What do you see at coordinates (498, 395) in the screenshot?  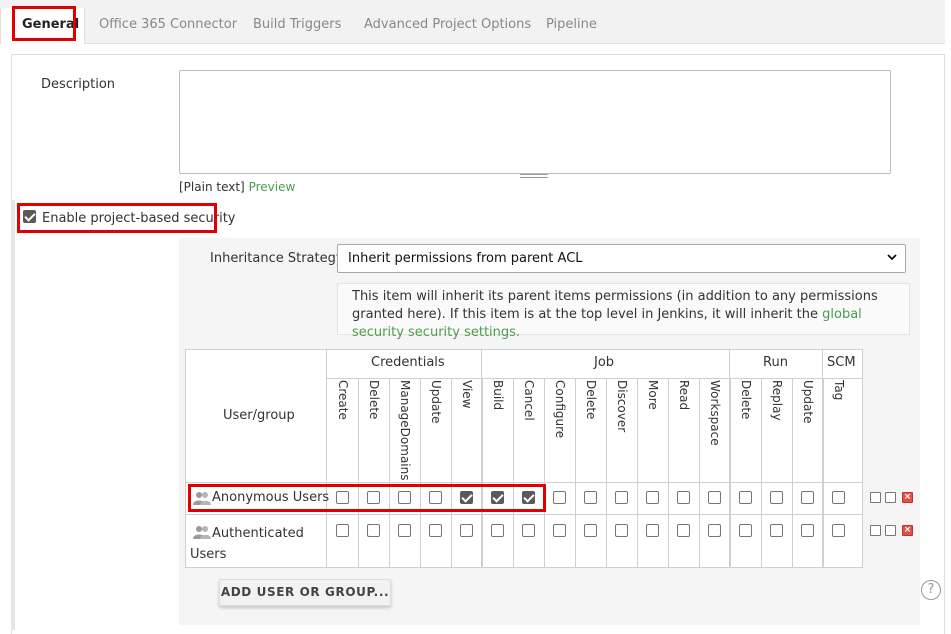 I see `permission-label: Build` at bounding box center [498, 395].